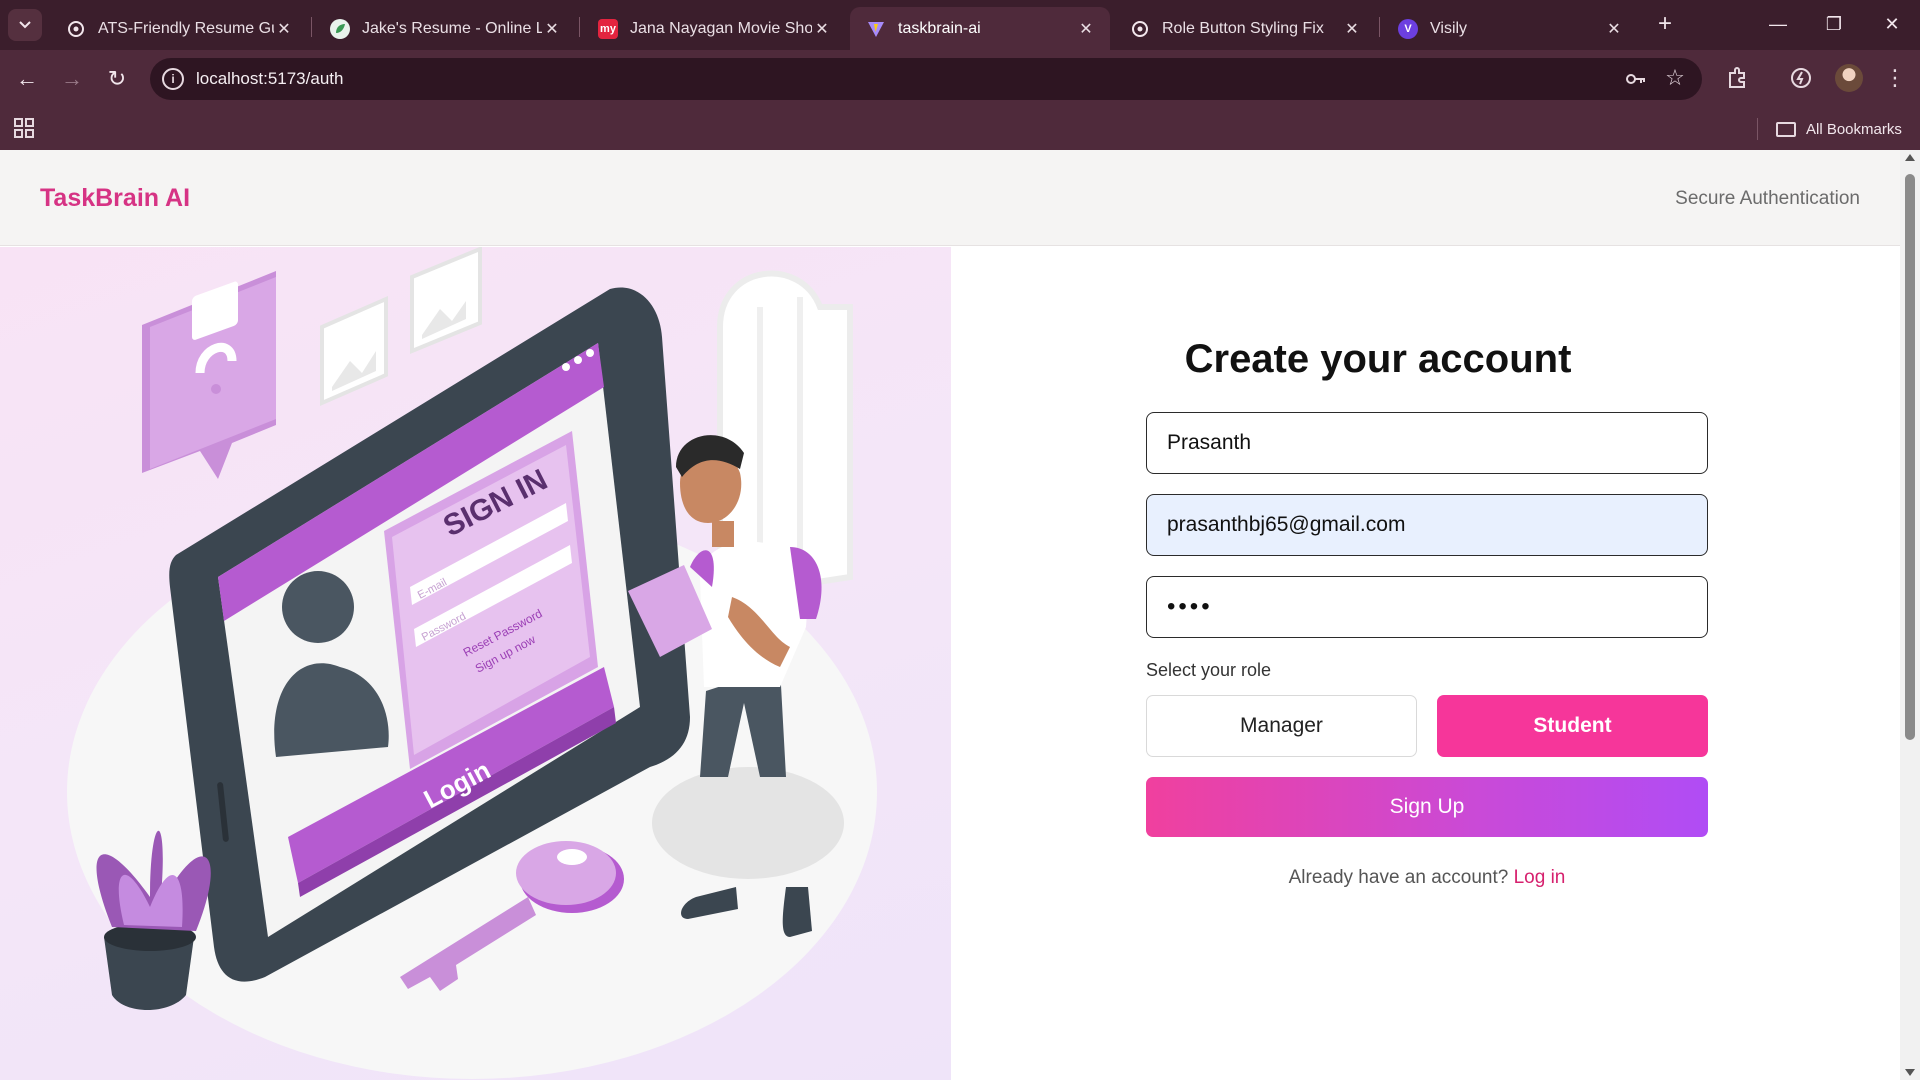  I want to click on tab-title: Visily, so click(1449, 28).